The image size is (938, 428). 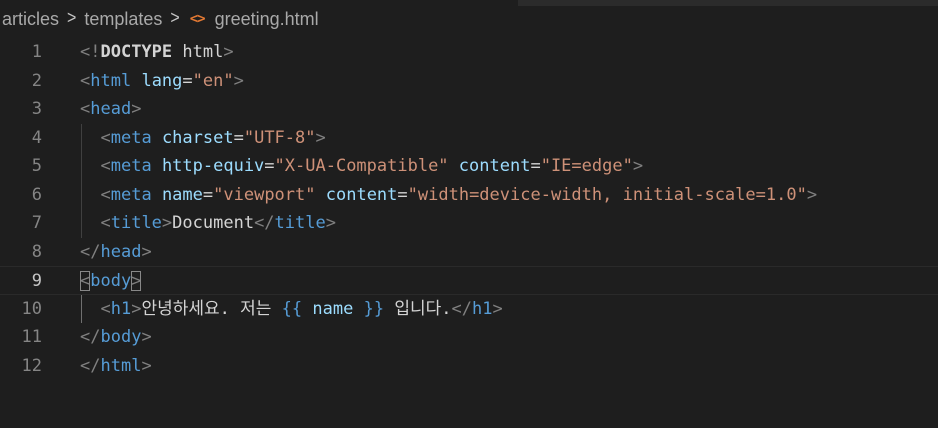 I want to click on code-line: 10 <h1>안녕하세요. 저는 {{ name }} 입니다.</h1>, so click(x=469, y=309).